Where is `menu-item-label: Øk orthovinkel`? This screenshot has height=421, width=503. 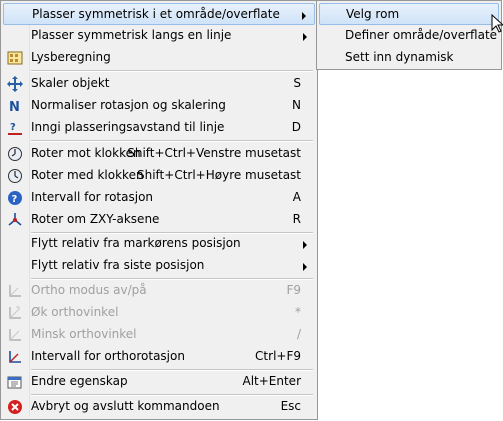
menu-item-label: Øk orthovinkel is located at coordinates (75, 312).